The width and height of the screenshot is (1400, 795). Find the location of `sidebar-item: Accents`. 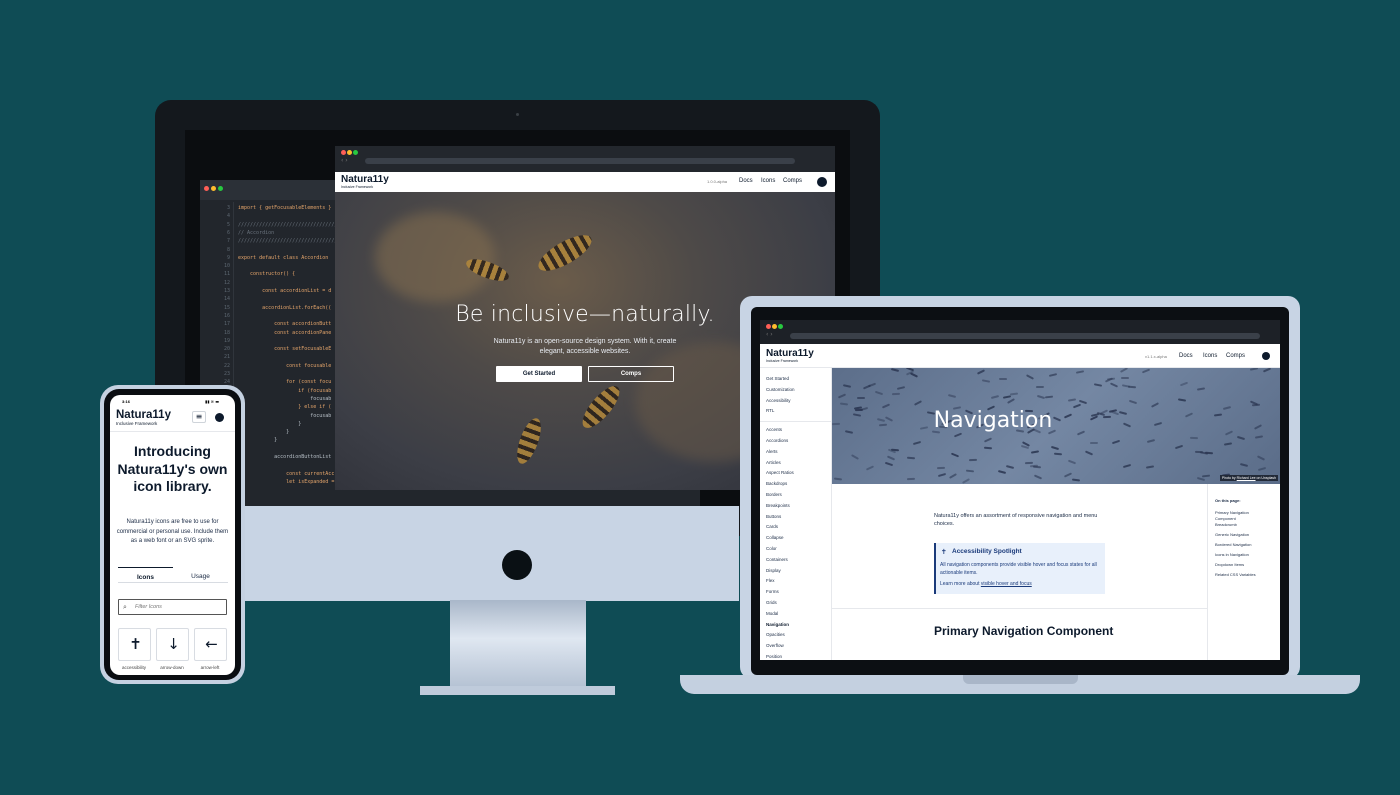

sidebar-item: Accents is located at coordinates (774, 429).